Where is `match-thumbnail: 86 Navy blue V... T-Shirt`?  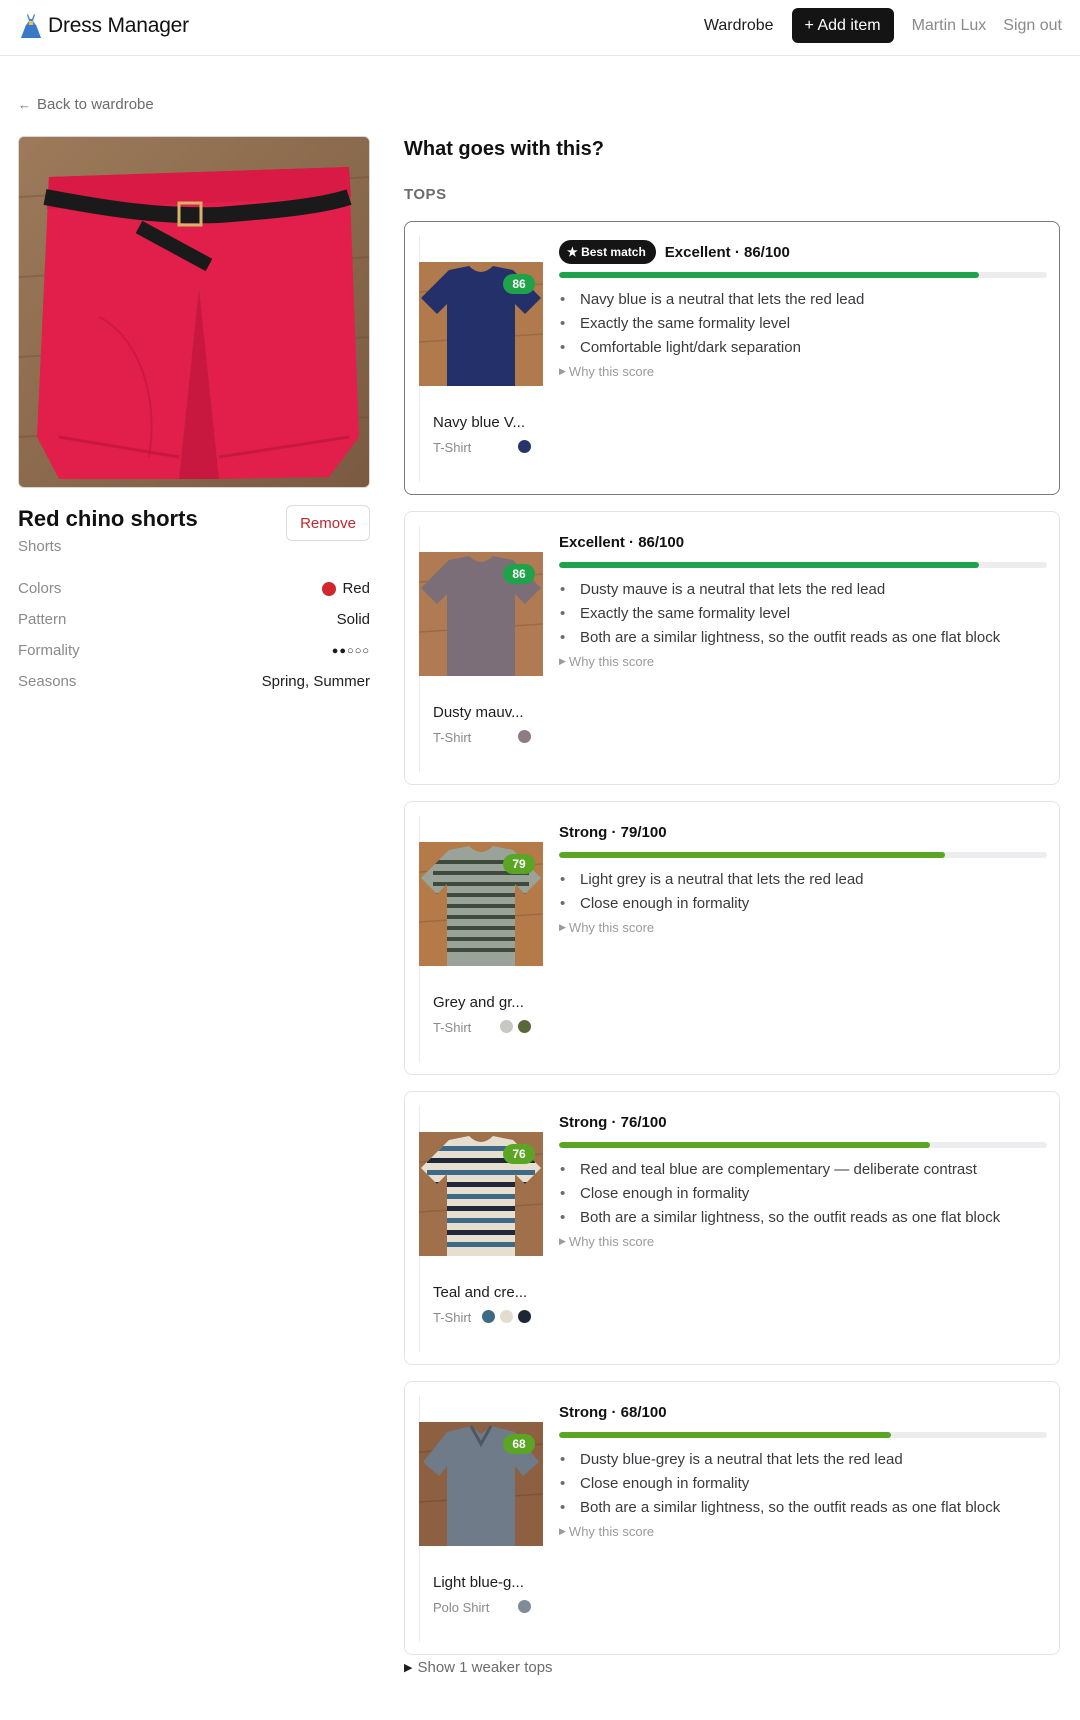 match-thumbnail: 86 Navy blue V... T-Shirt is located at coordinates (481, 359).